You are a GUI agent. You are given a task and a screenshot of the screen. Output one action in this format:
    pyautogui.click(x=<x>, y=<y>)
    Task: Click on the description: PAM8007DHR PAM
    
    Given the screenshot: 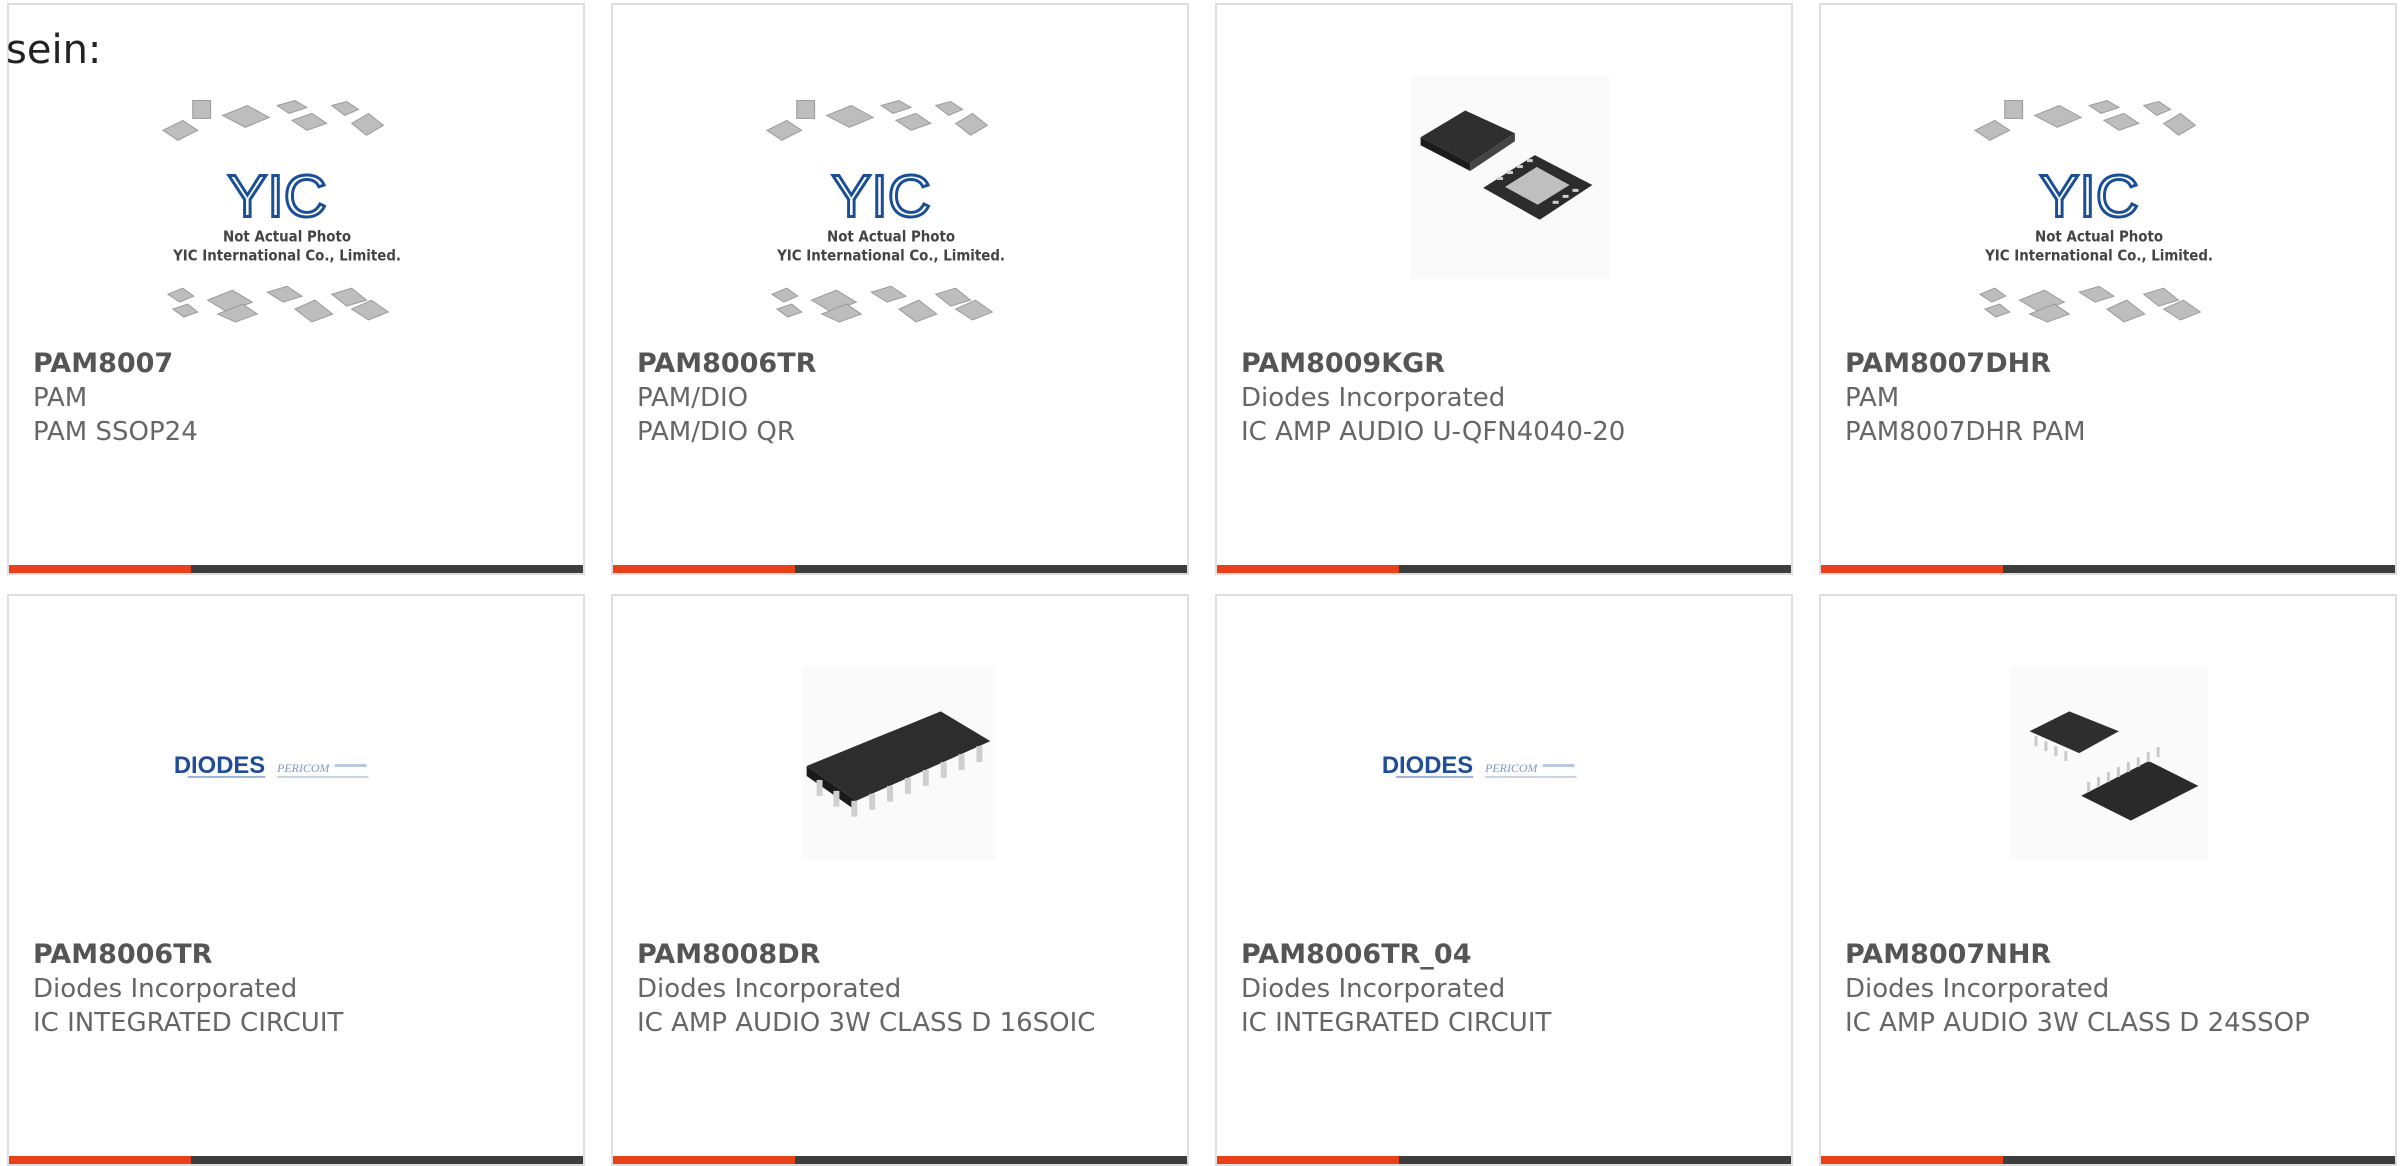 What is the action you would take?
    pyautogui.click(x=1965, y=432)
    